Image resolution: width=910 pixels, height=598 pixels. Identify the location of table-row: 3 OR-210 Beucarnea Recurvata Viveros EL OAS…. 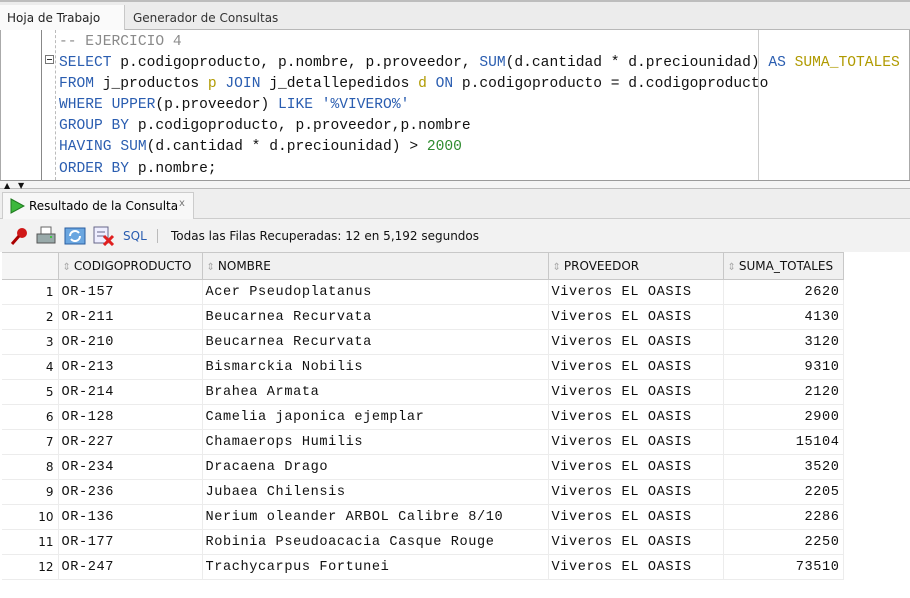
(423, 342).